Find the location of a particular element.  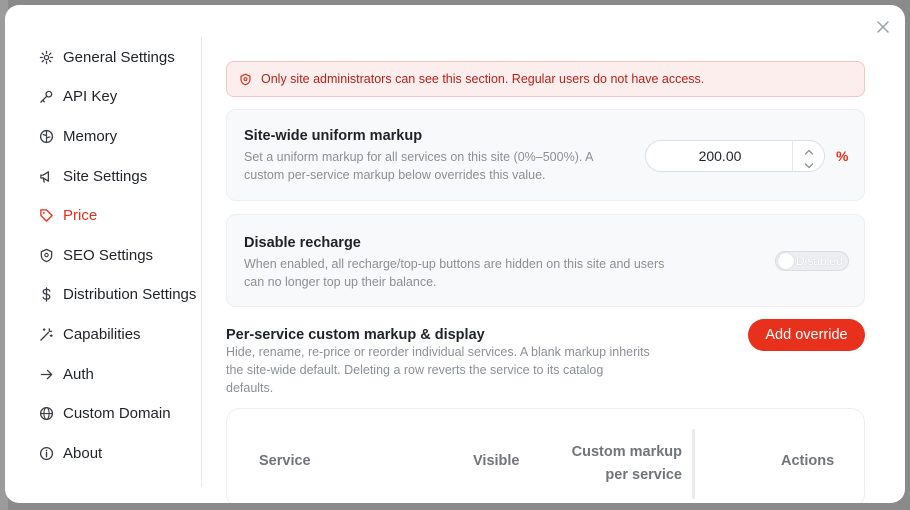

toggle-knob is located at coordinates (786, 261).